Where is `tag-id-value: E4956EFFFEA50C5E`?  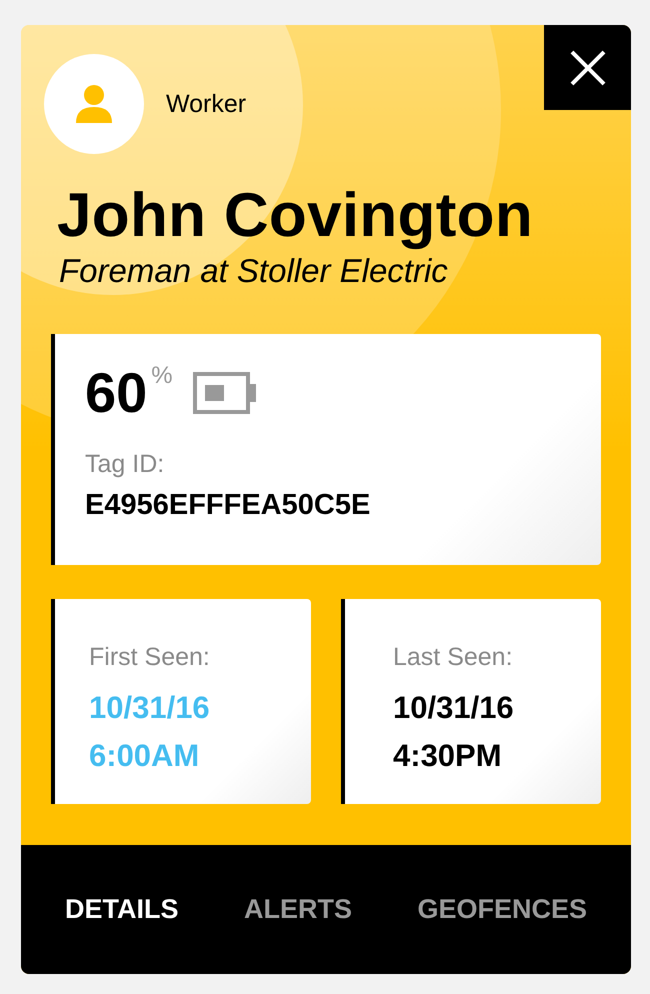 tag-id-value: E4956EFFFEA50C5E is located at coordinates (228, 505).